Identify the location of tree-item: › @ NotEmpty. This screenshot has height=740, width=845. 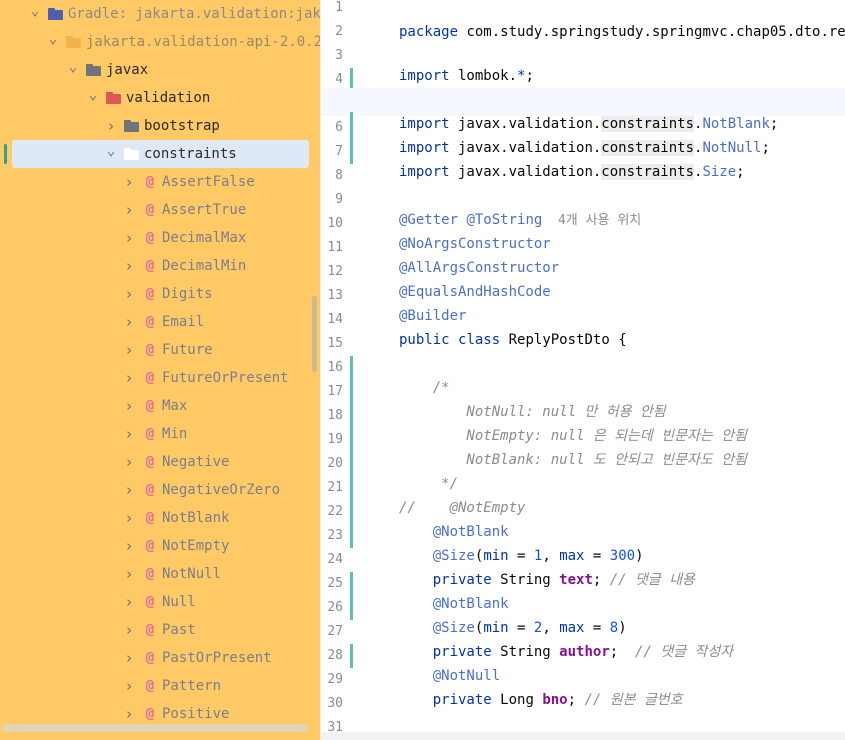
(160, 546).